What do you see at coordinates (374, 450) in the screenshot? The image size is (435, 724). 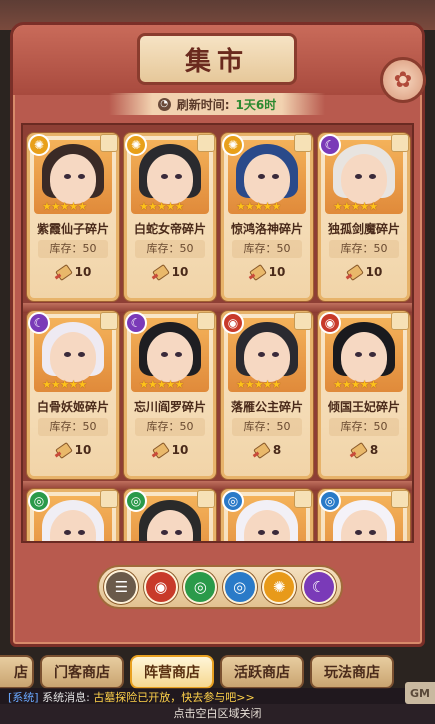 I see `price-value: 8` at bounding box center [374, 450].